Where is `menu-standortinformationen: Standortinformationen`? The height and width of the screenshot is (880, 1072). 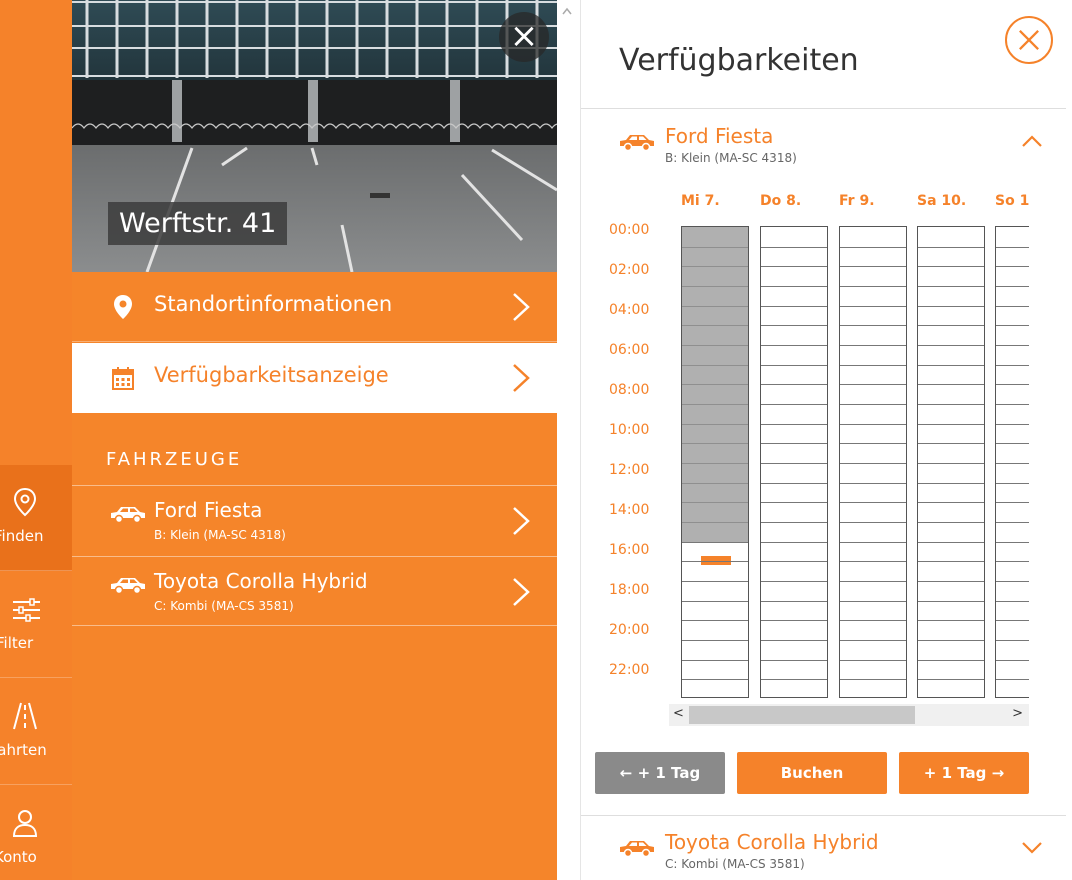
menu-standortinformationen: Standortinformationen is located at coordinates (314, 307).